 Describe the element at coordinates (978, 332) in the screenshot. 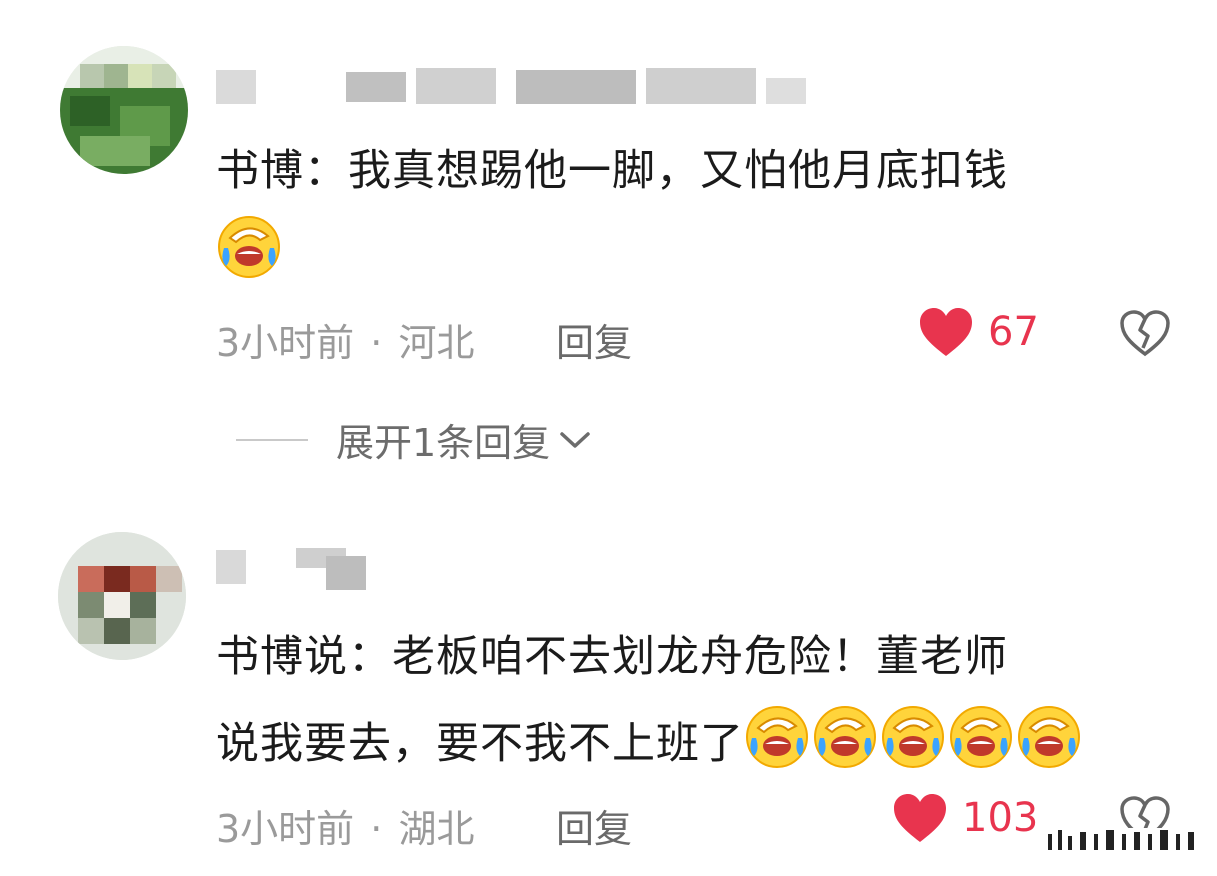

I see `like-button: 67` at that location.